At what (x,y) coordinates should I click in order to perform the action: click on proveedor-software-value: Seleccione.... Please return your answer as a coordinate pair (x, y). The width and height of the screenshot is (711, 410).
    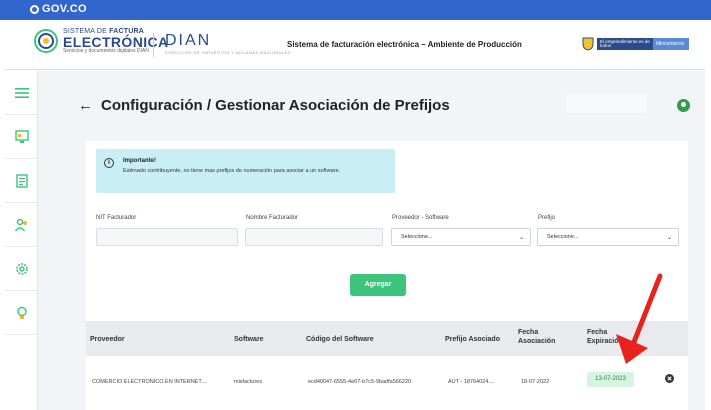
    Looking at the image, I should click on (417, 237).